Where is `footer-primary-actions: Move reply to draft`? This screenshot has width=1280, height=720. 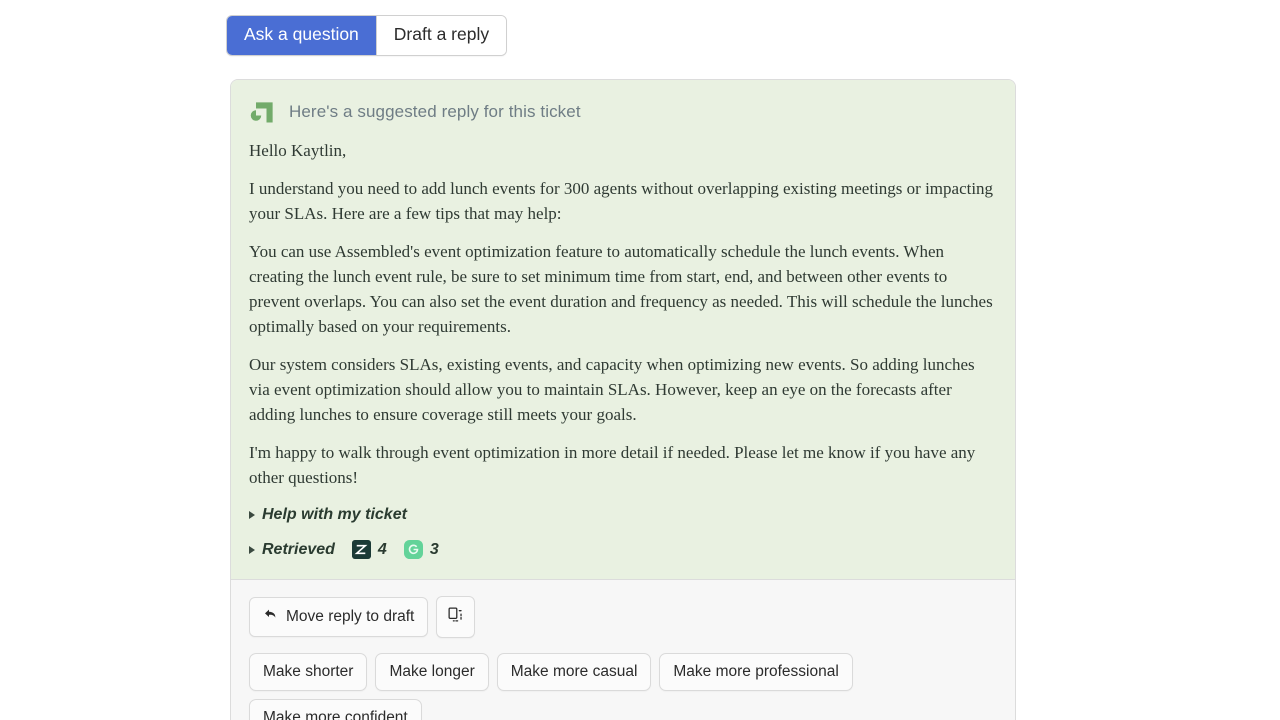
footer-primary-actions: Move reply to draft is located at coordinates (623, 617).